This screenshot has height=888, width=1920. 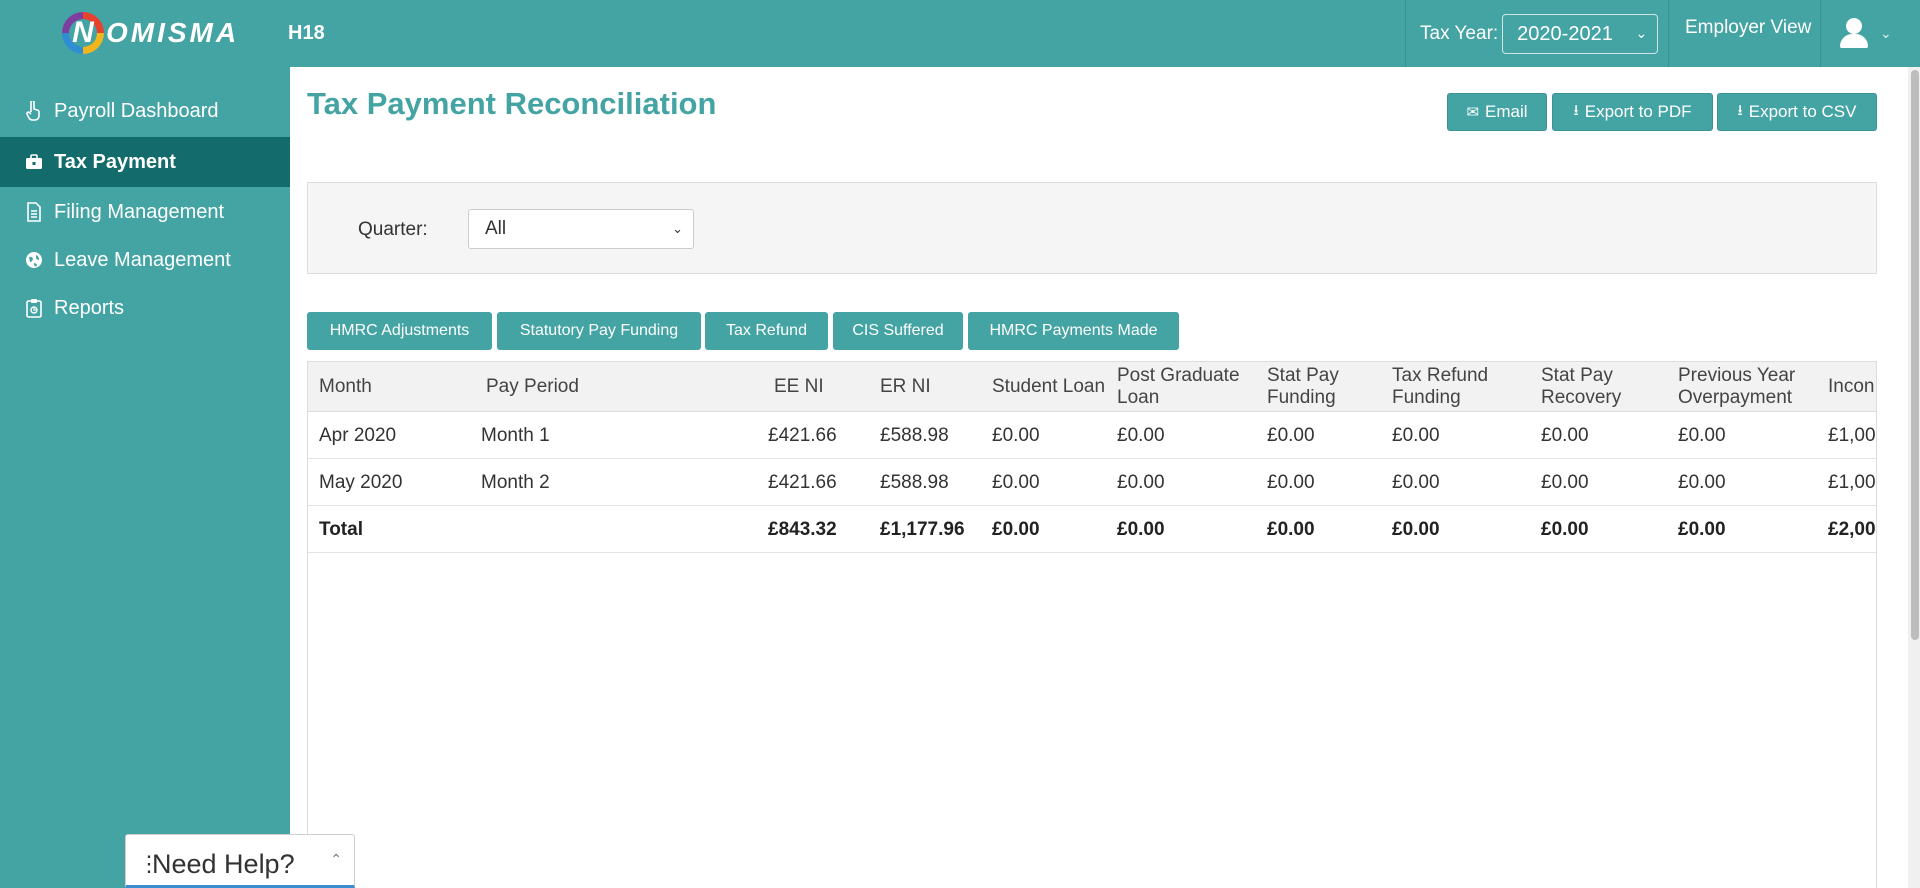 What do you see at coordinates (145, 111) in the screenshot?
I see `sidebar-item-payroll-dashboard: Payroll Dashboard` at bounding box center [145, 111].